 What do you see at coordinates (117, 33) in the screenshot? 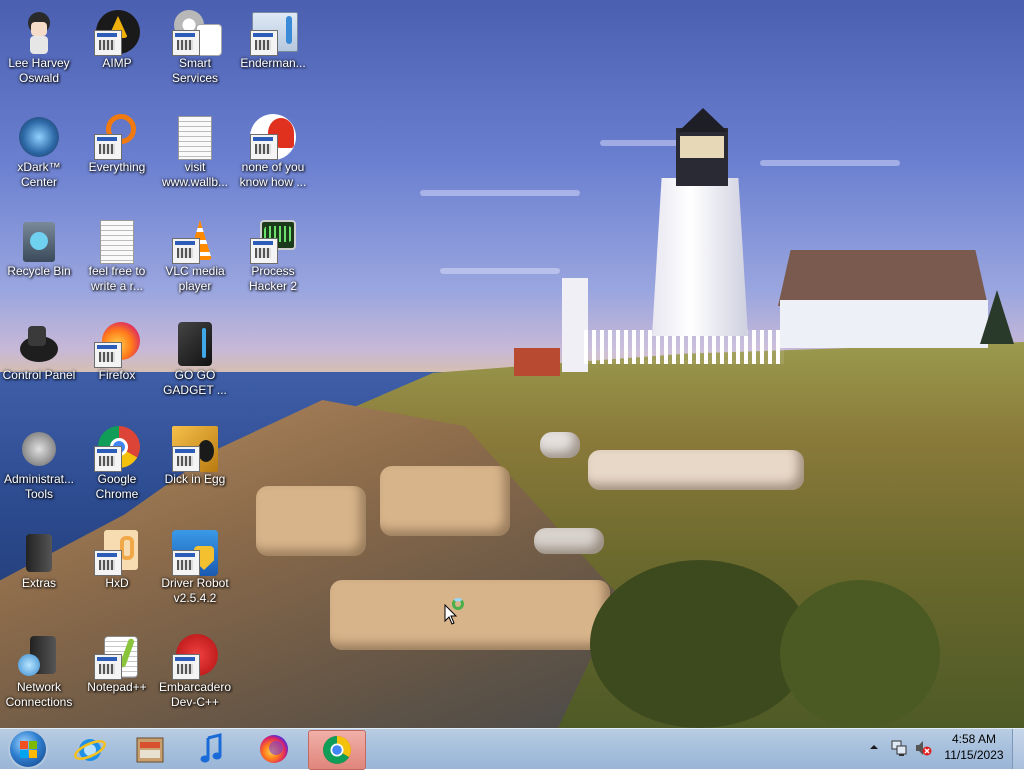
I see `aimp-icon` at bounding box center [117, 33].